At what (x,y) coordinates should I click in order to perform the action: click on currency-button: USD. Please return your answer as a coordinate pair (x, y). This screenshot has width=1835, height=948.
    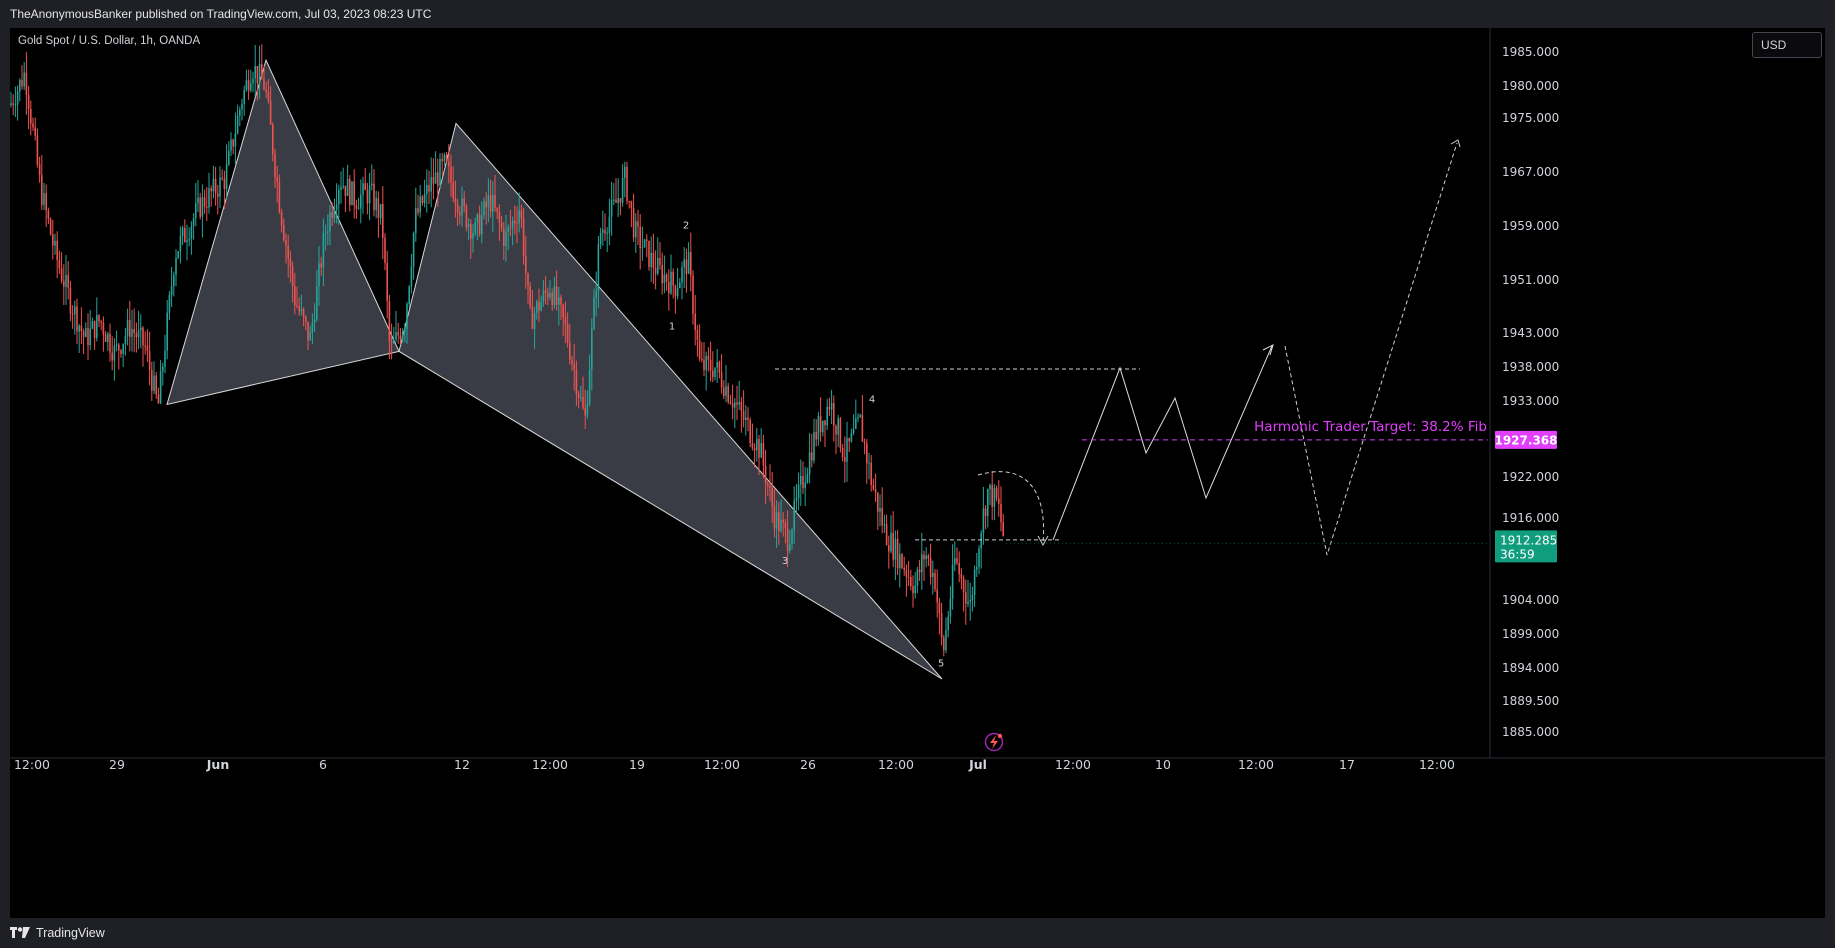
    Looking at the image, I should click on (1787, 45).